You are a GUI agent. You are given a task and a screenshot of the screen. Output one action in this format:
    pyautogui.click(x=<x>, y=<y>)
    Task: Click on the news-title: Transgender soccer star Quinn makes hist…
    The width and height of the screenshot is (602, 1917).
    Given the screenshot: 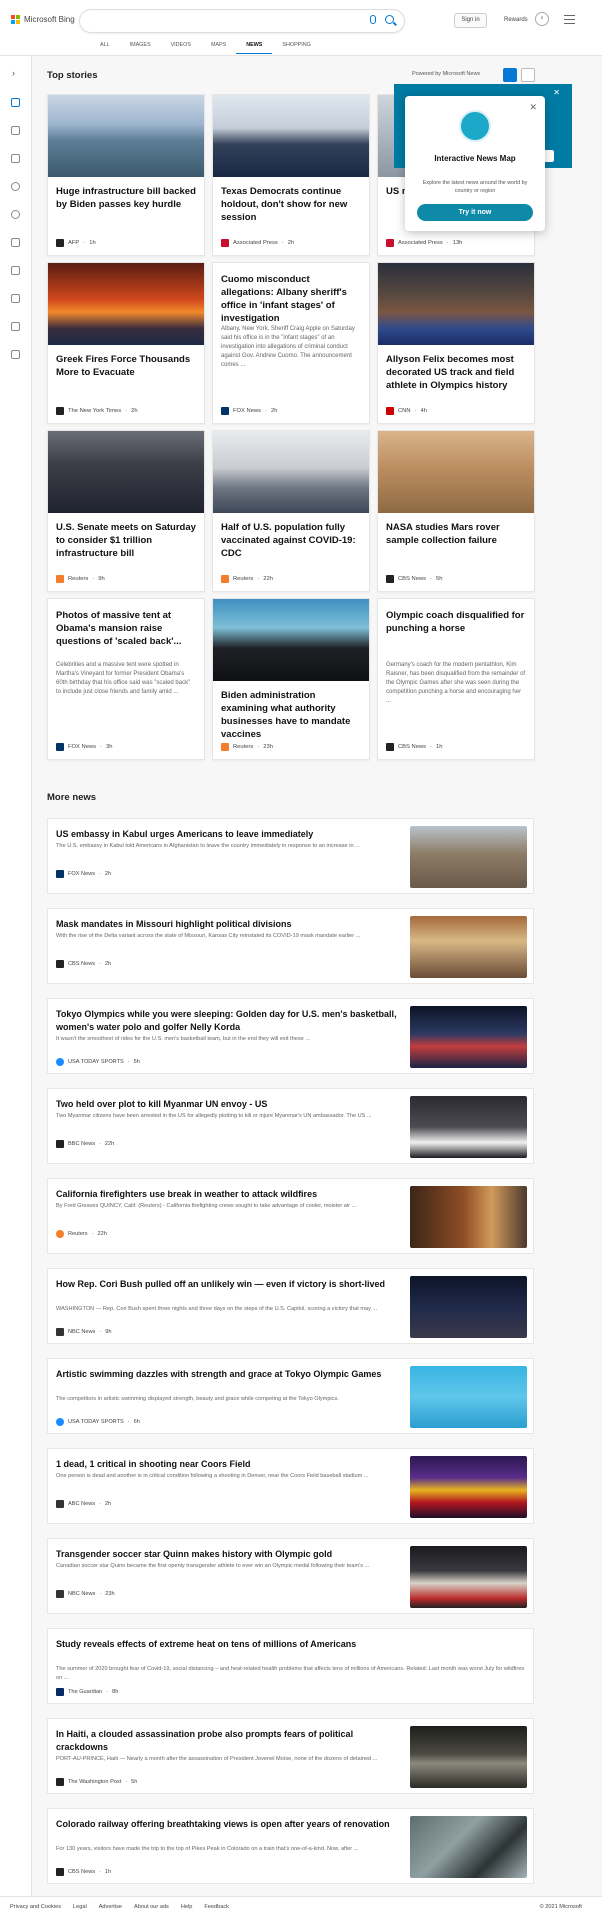 What is the action you would take?
    pyautogui.click(x=227, y=1554)
    